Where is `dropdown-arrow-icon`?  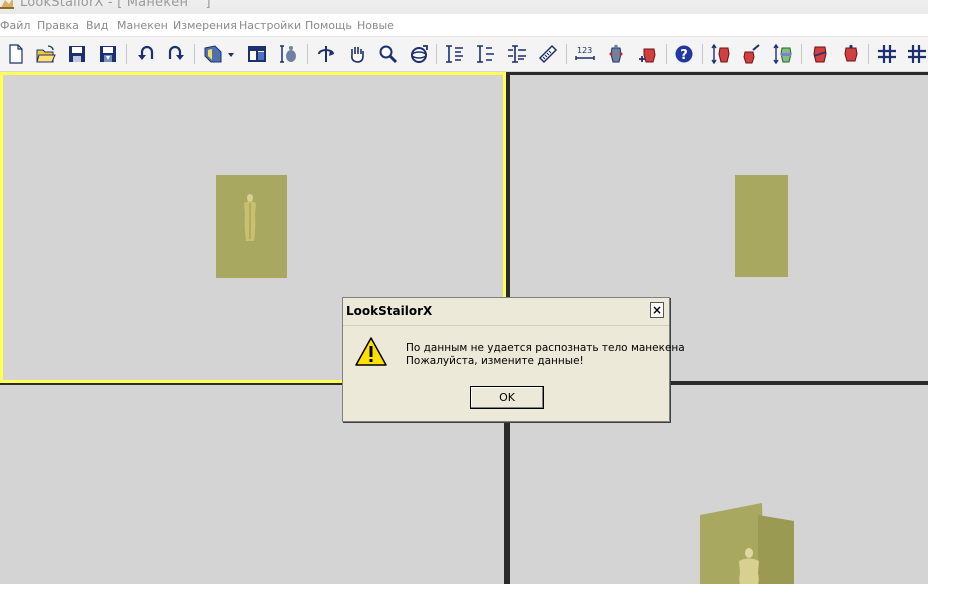 dropdown-arrow-icon is located at coordinates (231, 54).